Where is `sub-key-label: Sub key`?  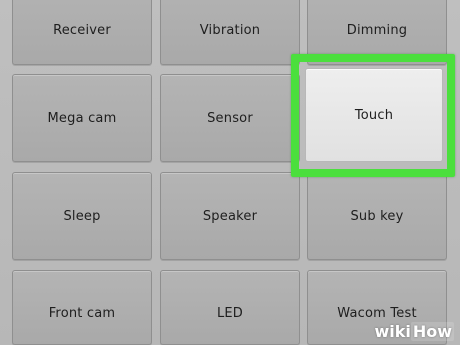 sub-key-label: Sub key is located at coordinates (377, 216).